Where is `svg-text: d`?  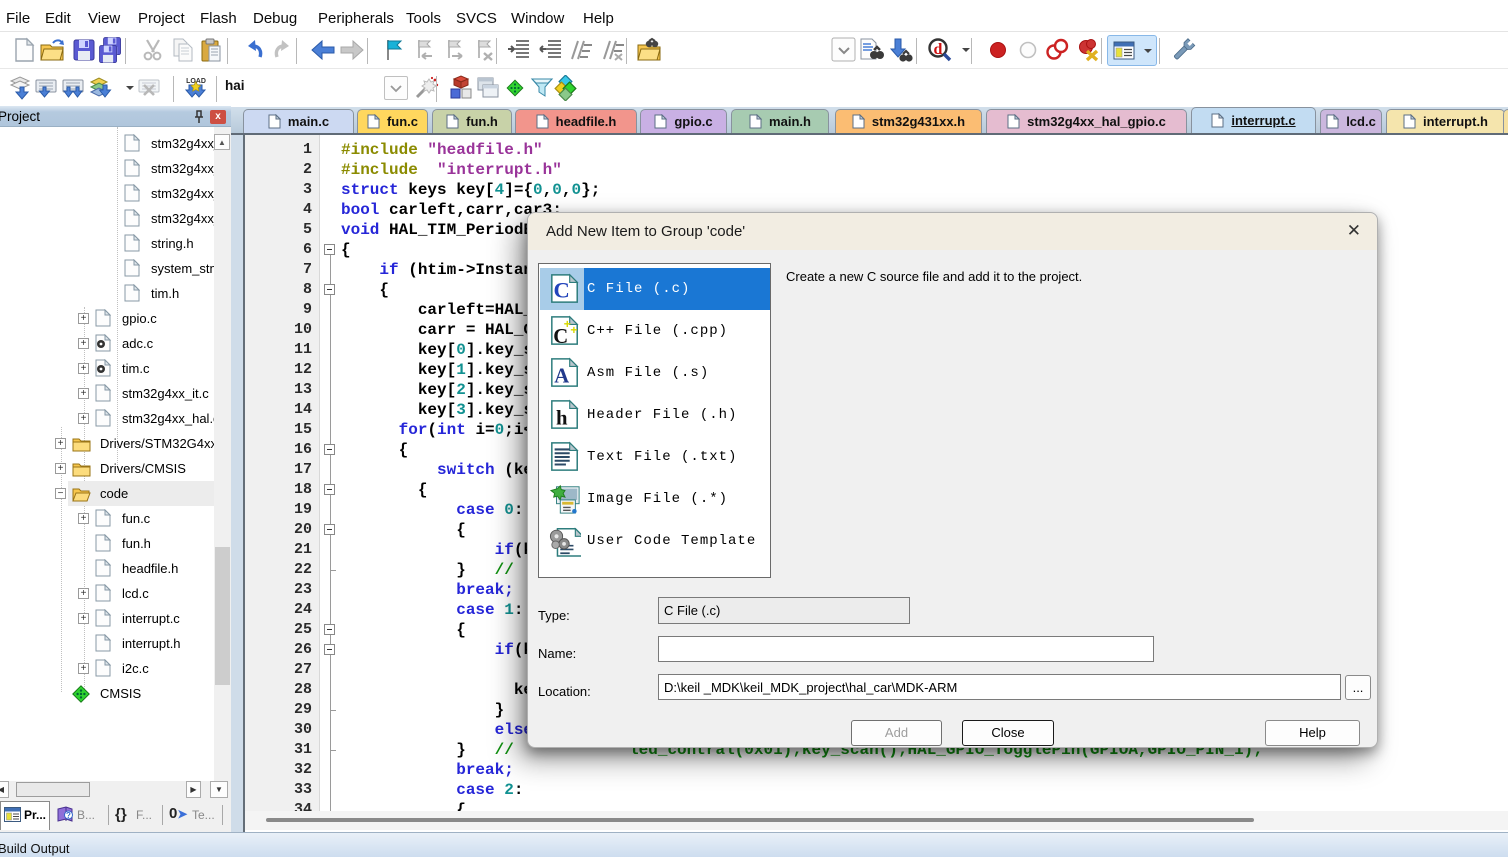 svg-text: d is located at coordinates (938, 49).